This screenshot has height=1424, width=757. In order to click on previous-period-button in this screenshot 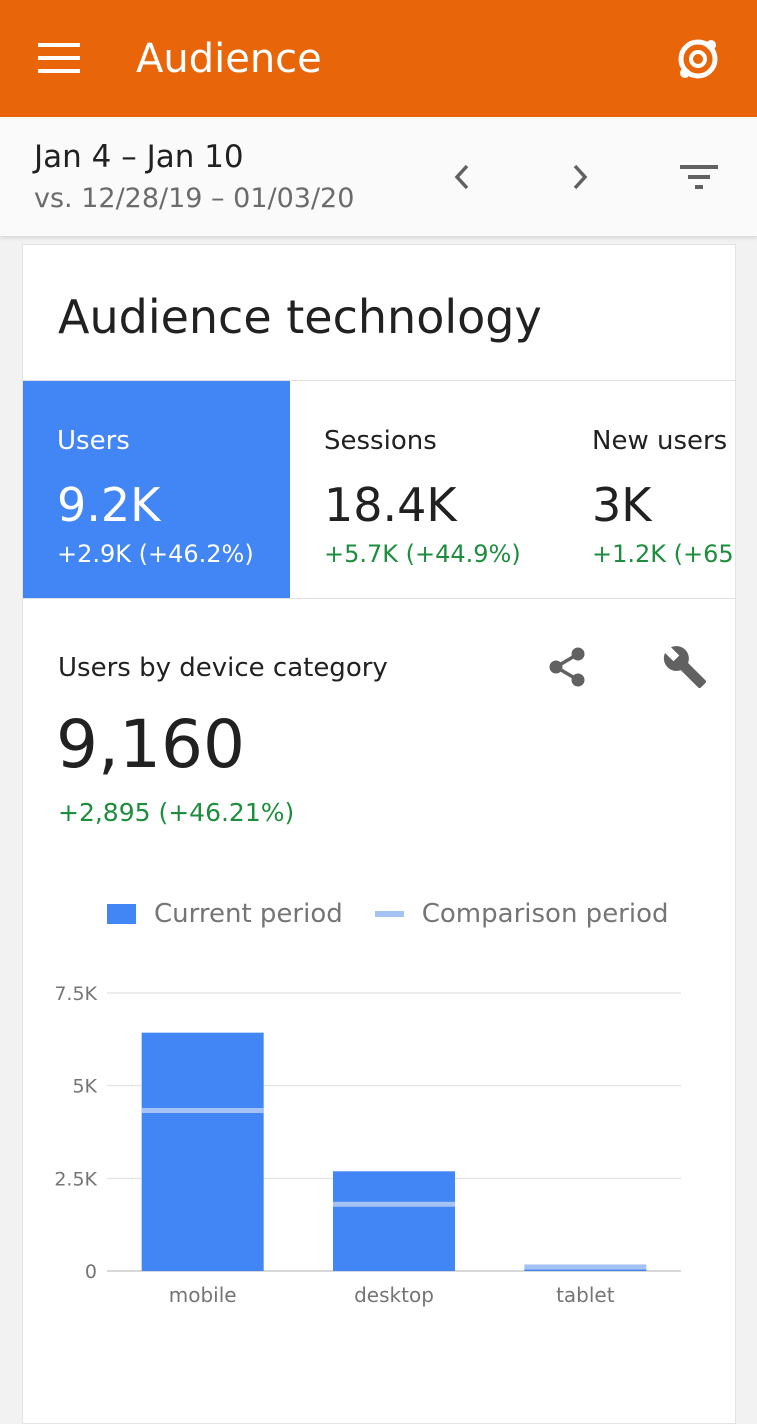, I will do `click(462, 177)`.